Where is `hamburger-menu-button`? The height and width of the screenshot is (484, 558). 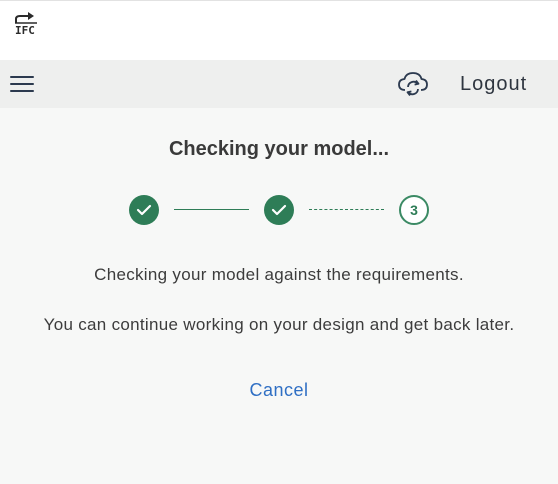 hamburger-menu-button is located at coordinates (22, 84).